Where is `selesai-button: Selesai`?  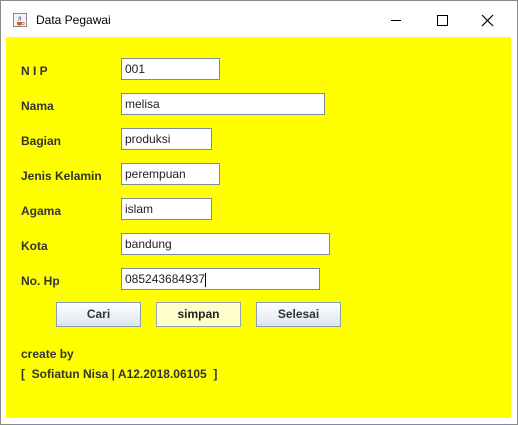 selesai-button: Selesai is located at coordinates (298, 314).